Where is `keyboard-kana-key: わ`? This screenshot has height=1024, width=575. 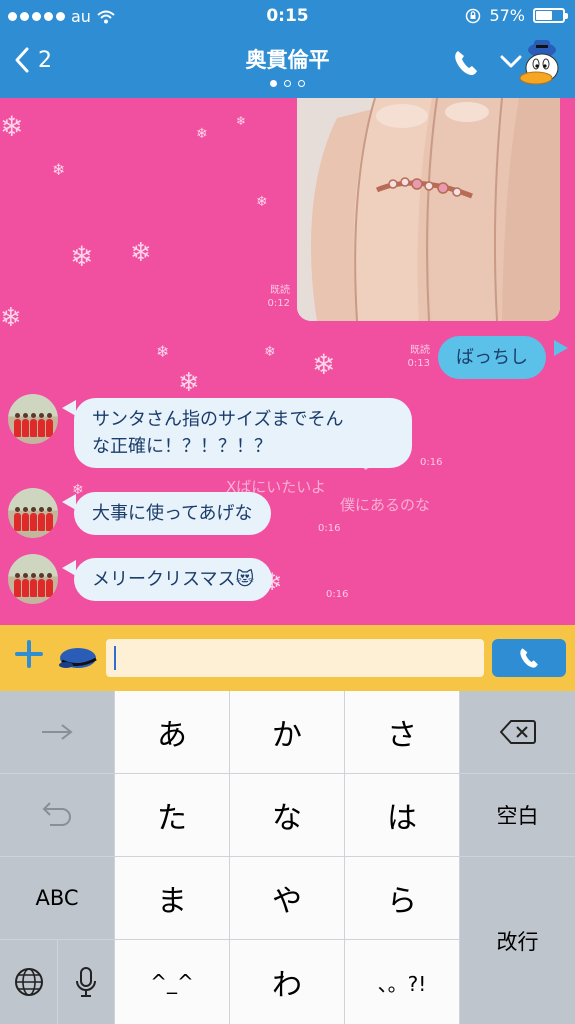 keyboard-kana-key: わ is located at coordinates (287, 982).